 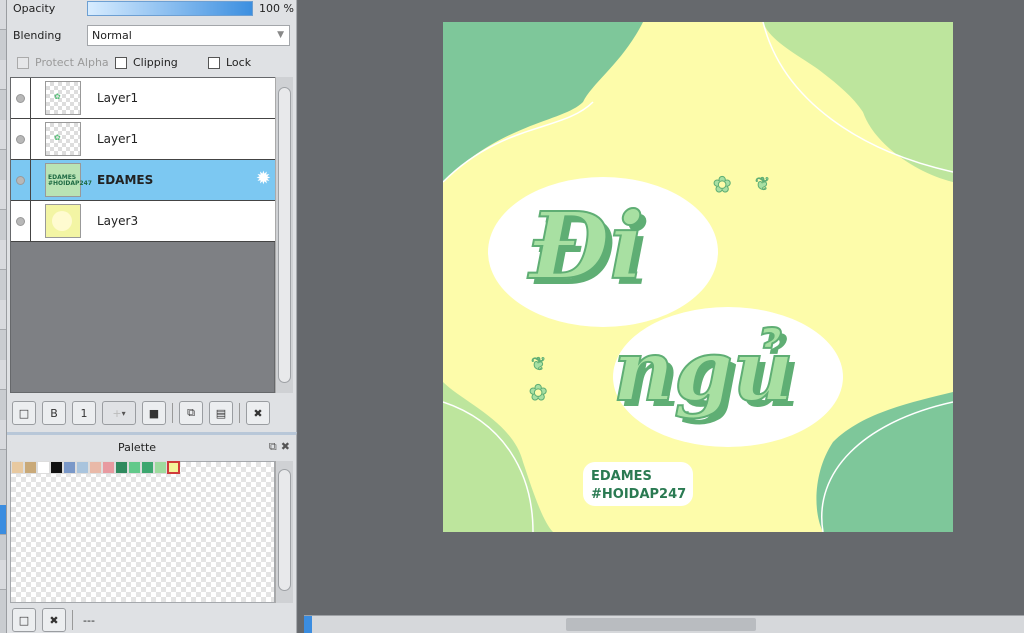 What do you see at coordinates (638, 494) in the screenshot?
I see `art-tag-line-2: #HOIDAP247` at bounding box center [638, 494].